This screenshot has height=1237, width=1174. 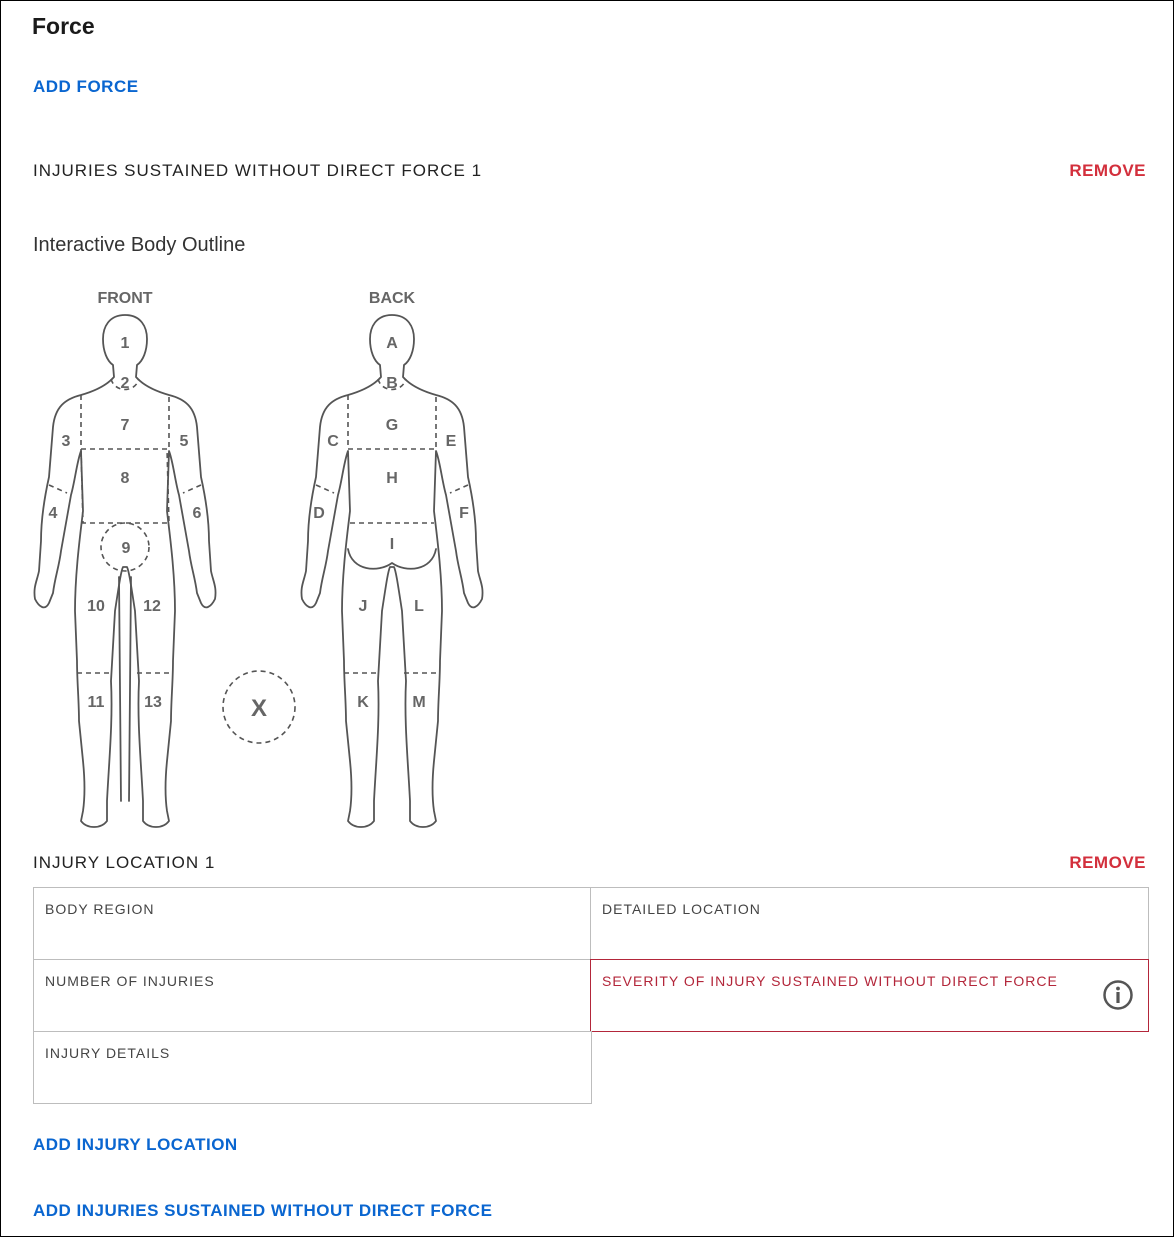 What do you see at coordinates (100, 909) in the screenshot?
I see `body-region-label: BODY REGION` at bounding box center [100, 909].